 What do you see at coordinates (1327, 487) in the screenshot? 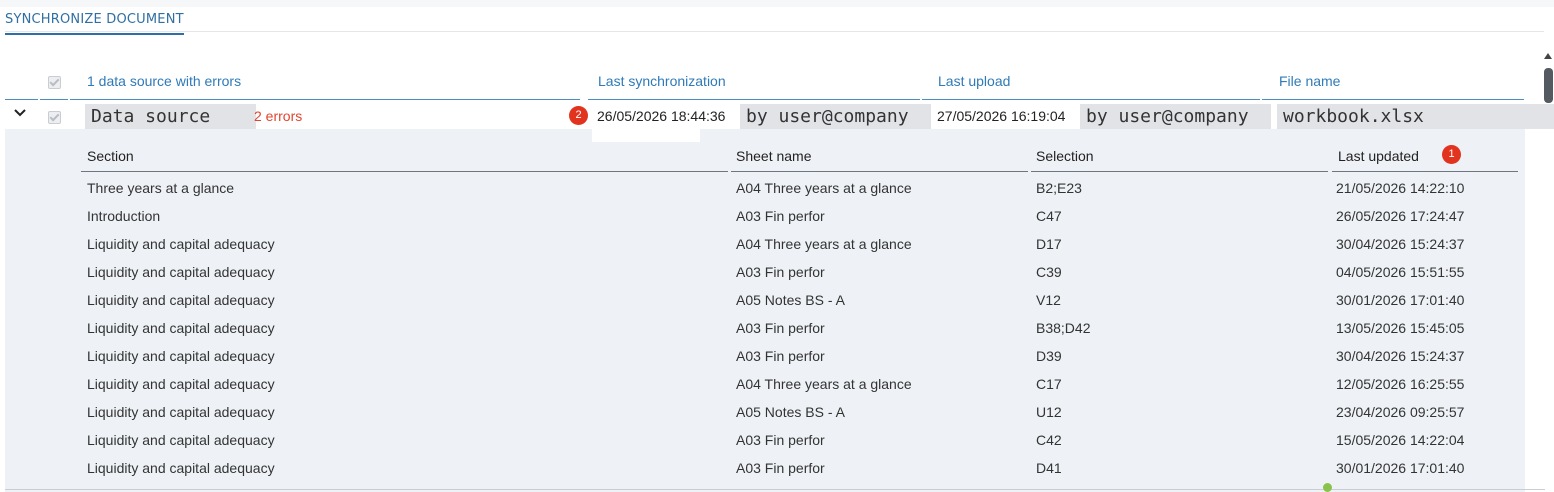
I see `status-dot` at bounding box center [1327, 487].